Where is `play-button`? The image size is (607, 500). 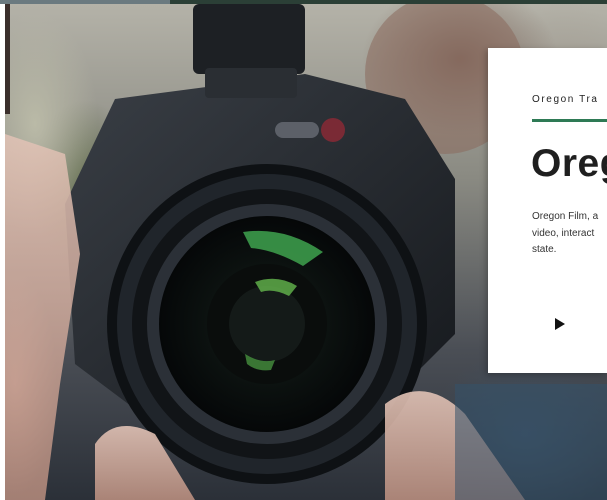 play-button is located at coordinates (560, 324).